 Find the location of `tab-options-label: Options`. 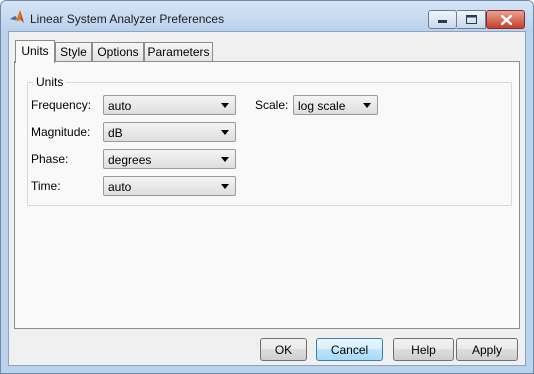

tab-options-label: Options is located at coordinates (118, 52).